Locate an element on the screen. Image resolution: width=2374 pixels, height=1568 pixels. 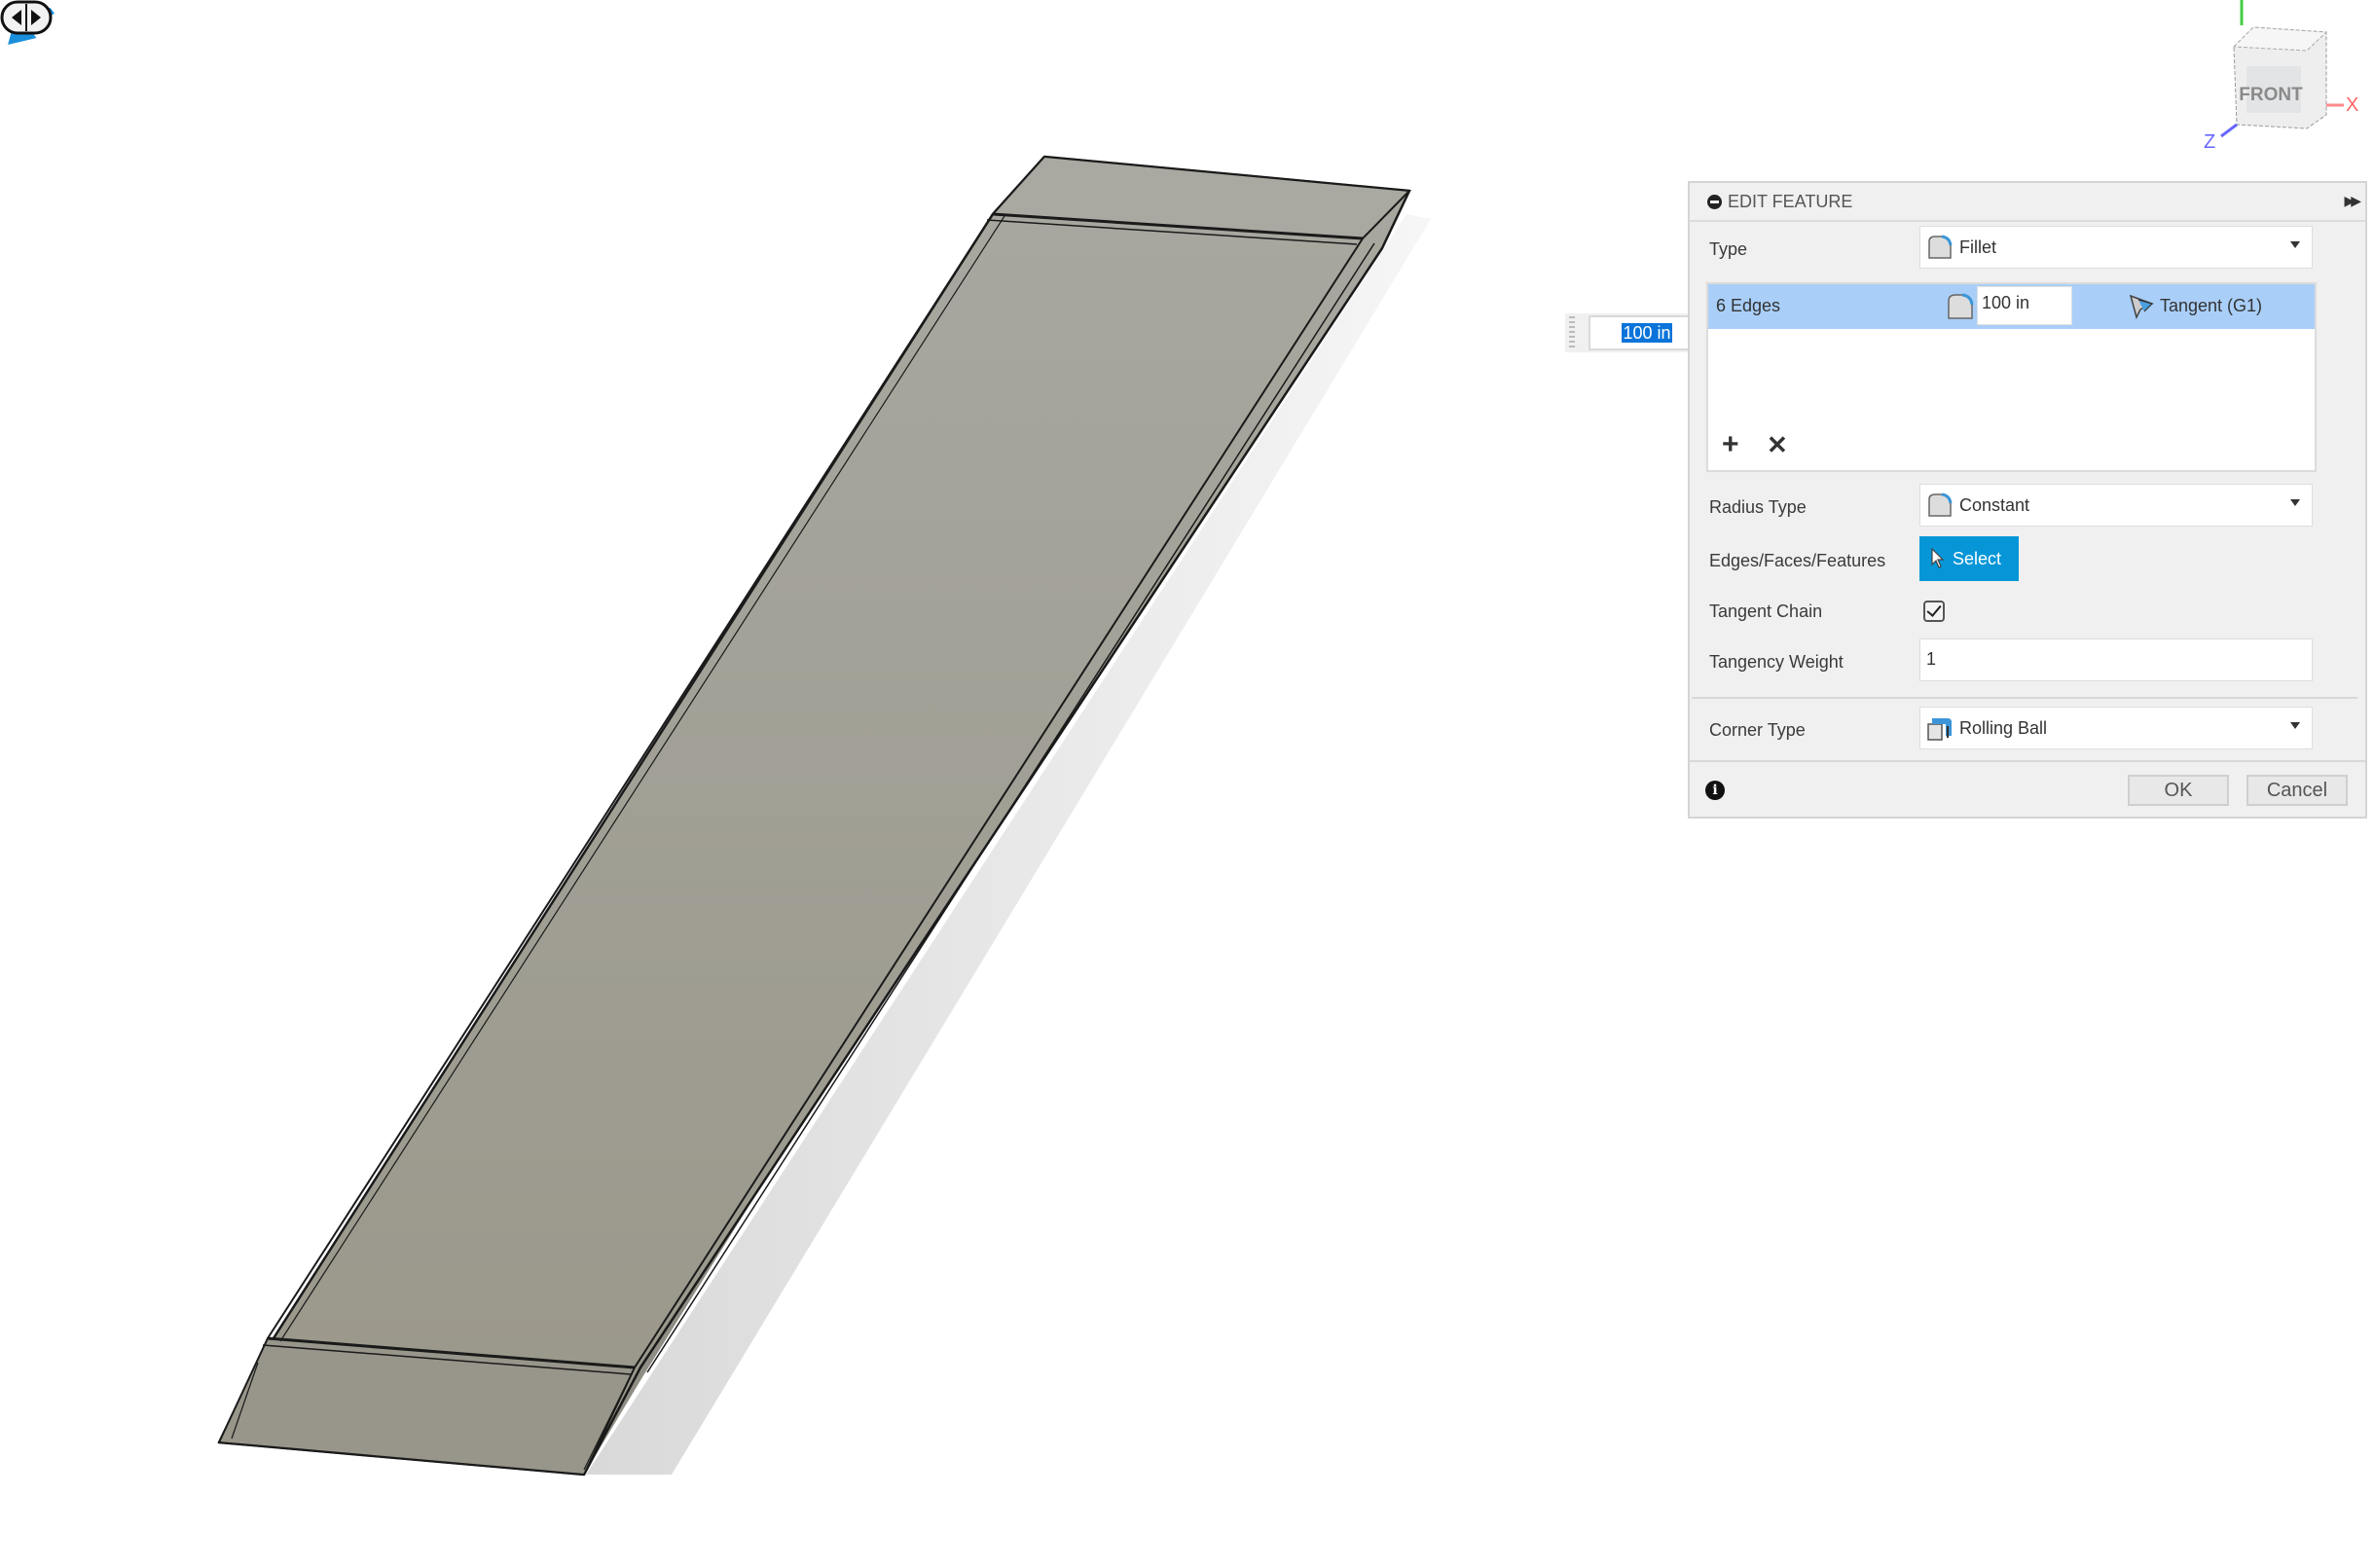
tangent-chain-row: Tangent Chain is located at coordinates (2027, 611).